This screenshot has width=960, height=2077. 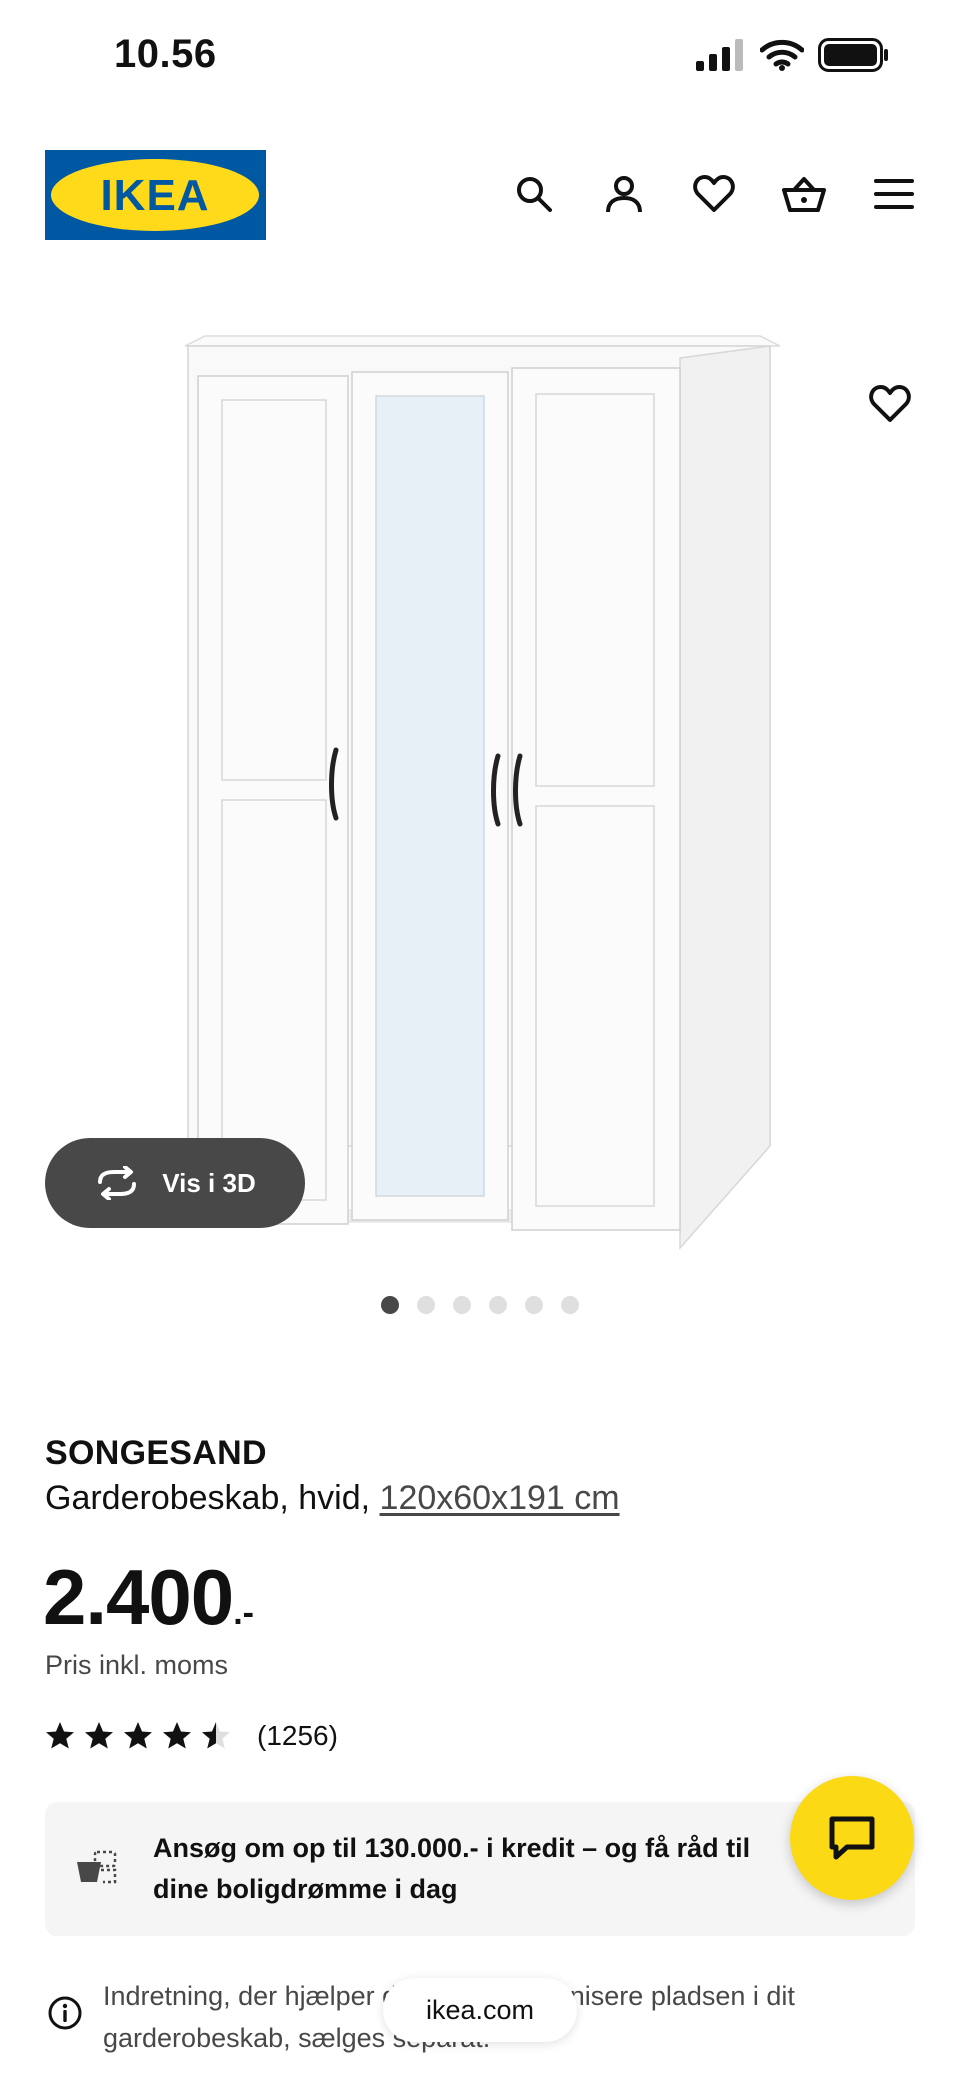 I want to click on menu-button, so click(x=894, y=194).